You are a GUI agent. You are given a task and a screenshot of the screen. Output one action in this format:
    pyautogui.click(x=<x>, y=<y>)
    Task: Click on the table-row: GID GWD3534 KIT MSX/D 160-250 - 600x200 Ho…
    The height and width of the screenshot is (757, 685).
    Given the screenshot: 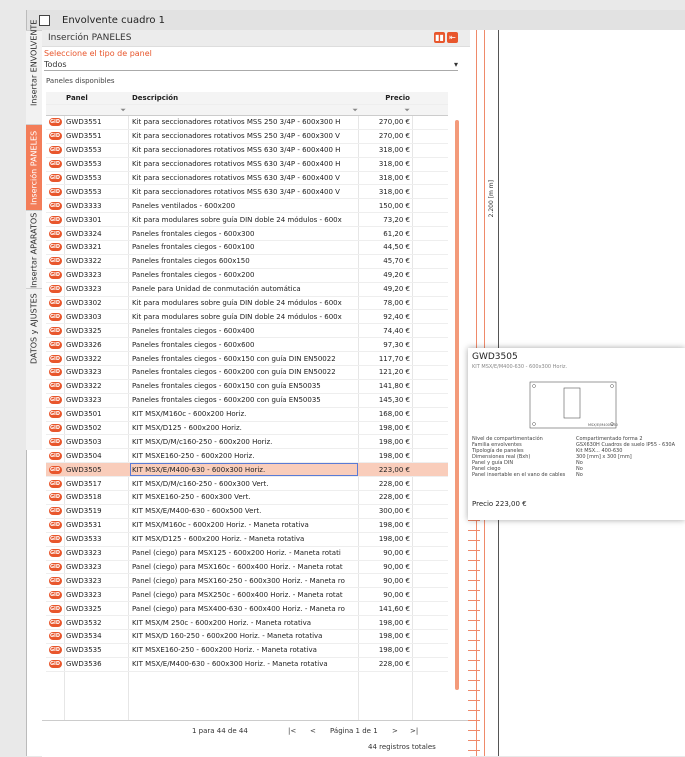 What is the action you would take?
    pyautogui.click(x=247, y=637)
    